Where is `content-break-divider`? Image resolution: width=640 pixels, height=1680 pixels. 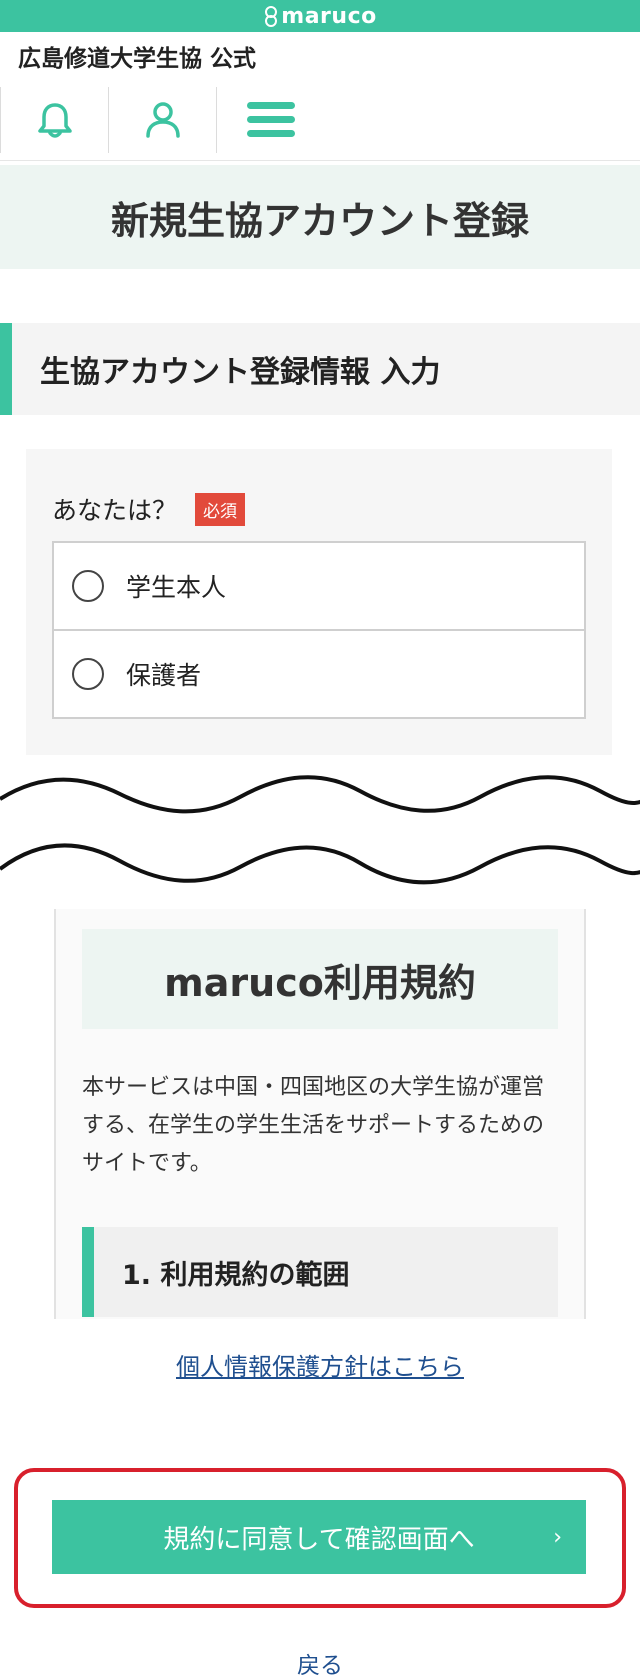
content-break-divider is located at coordinates (320, 834).